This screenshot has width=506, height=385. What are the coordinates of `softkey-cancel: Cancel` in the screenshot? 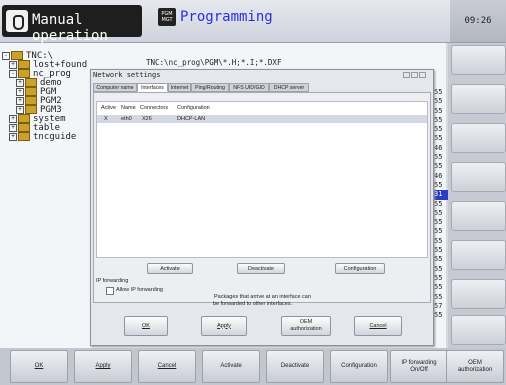 It's located at (167, 366).